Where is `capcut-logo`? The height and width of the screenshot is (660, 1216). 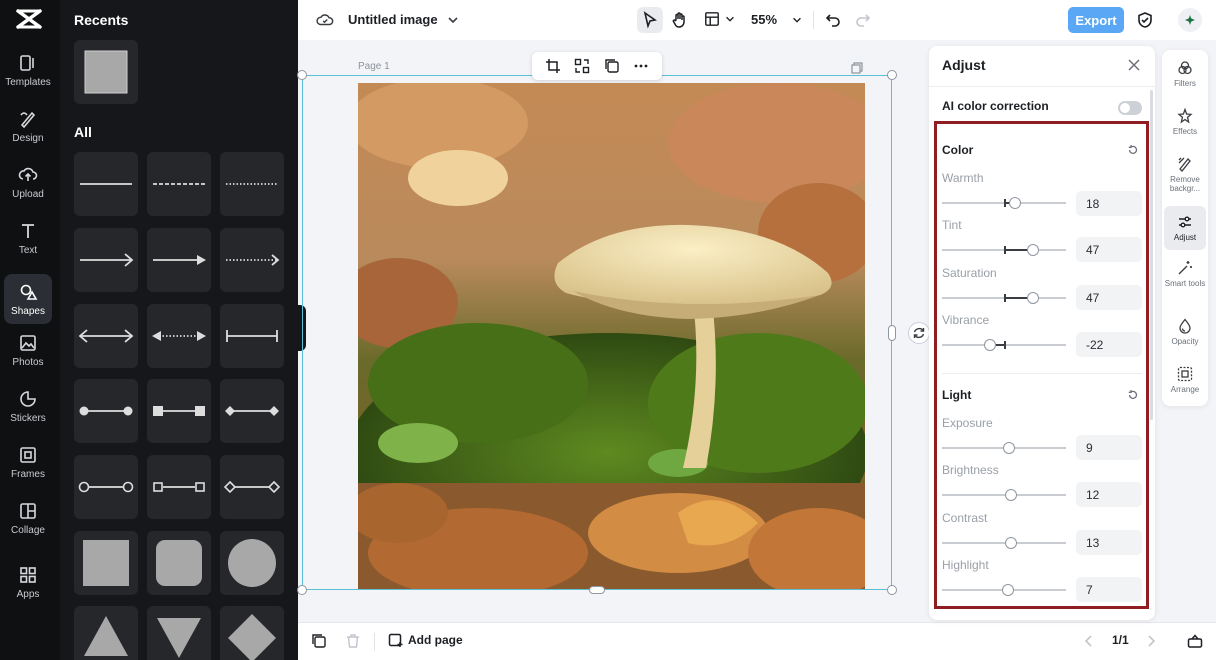
capcut-logo is located at coordinates (29, 19).